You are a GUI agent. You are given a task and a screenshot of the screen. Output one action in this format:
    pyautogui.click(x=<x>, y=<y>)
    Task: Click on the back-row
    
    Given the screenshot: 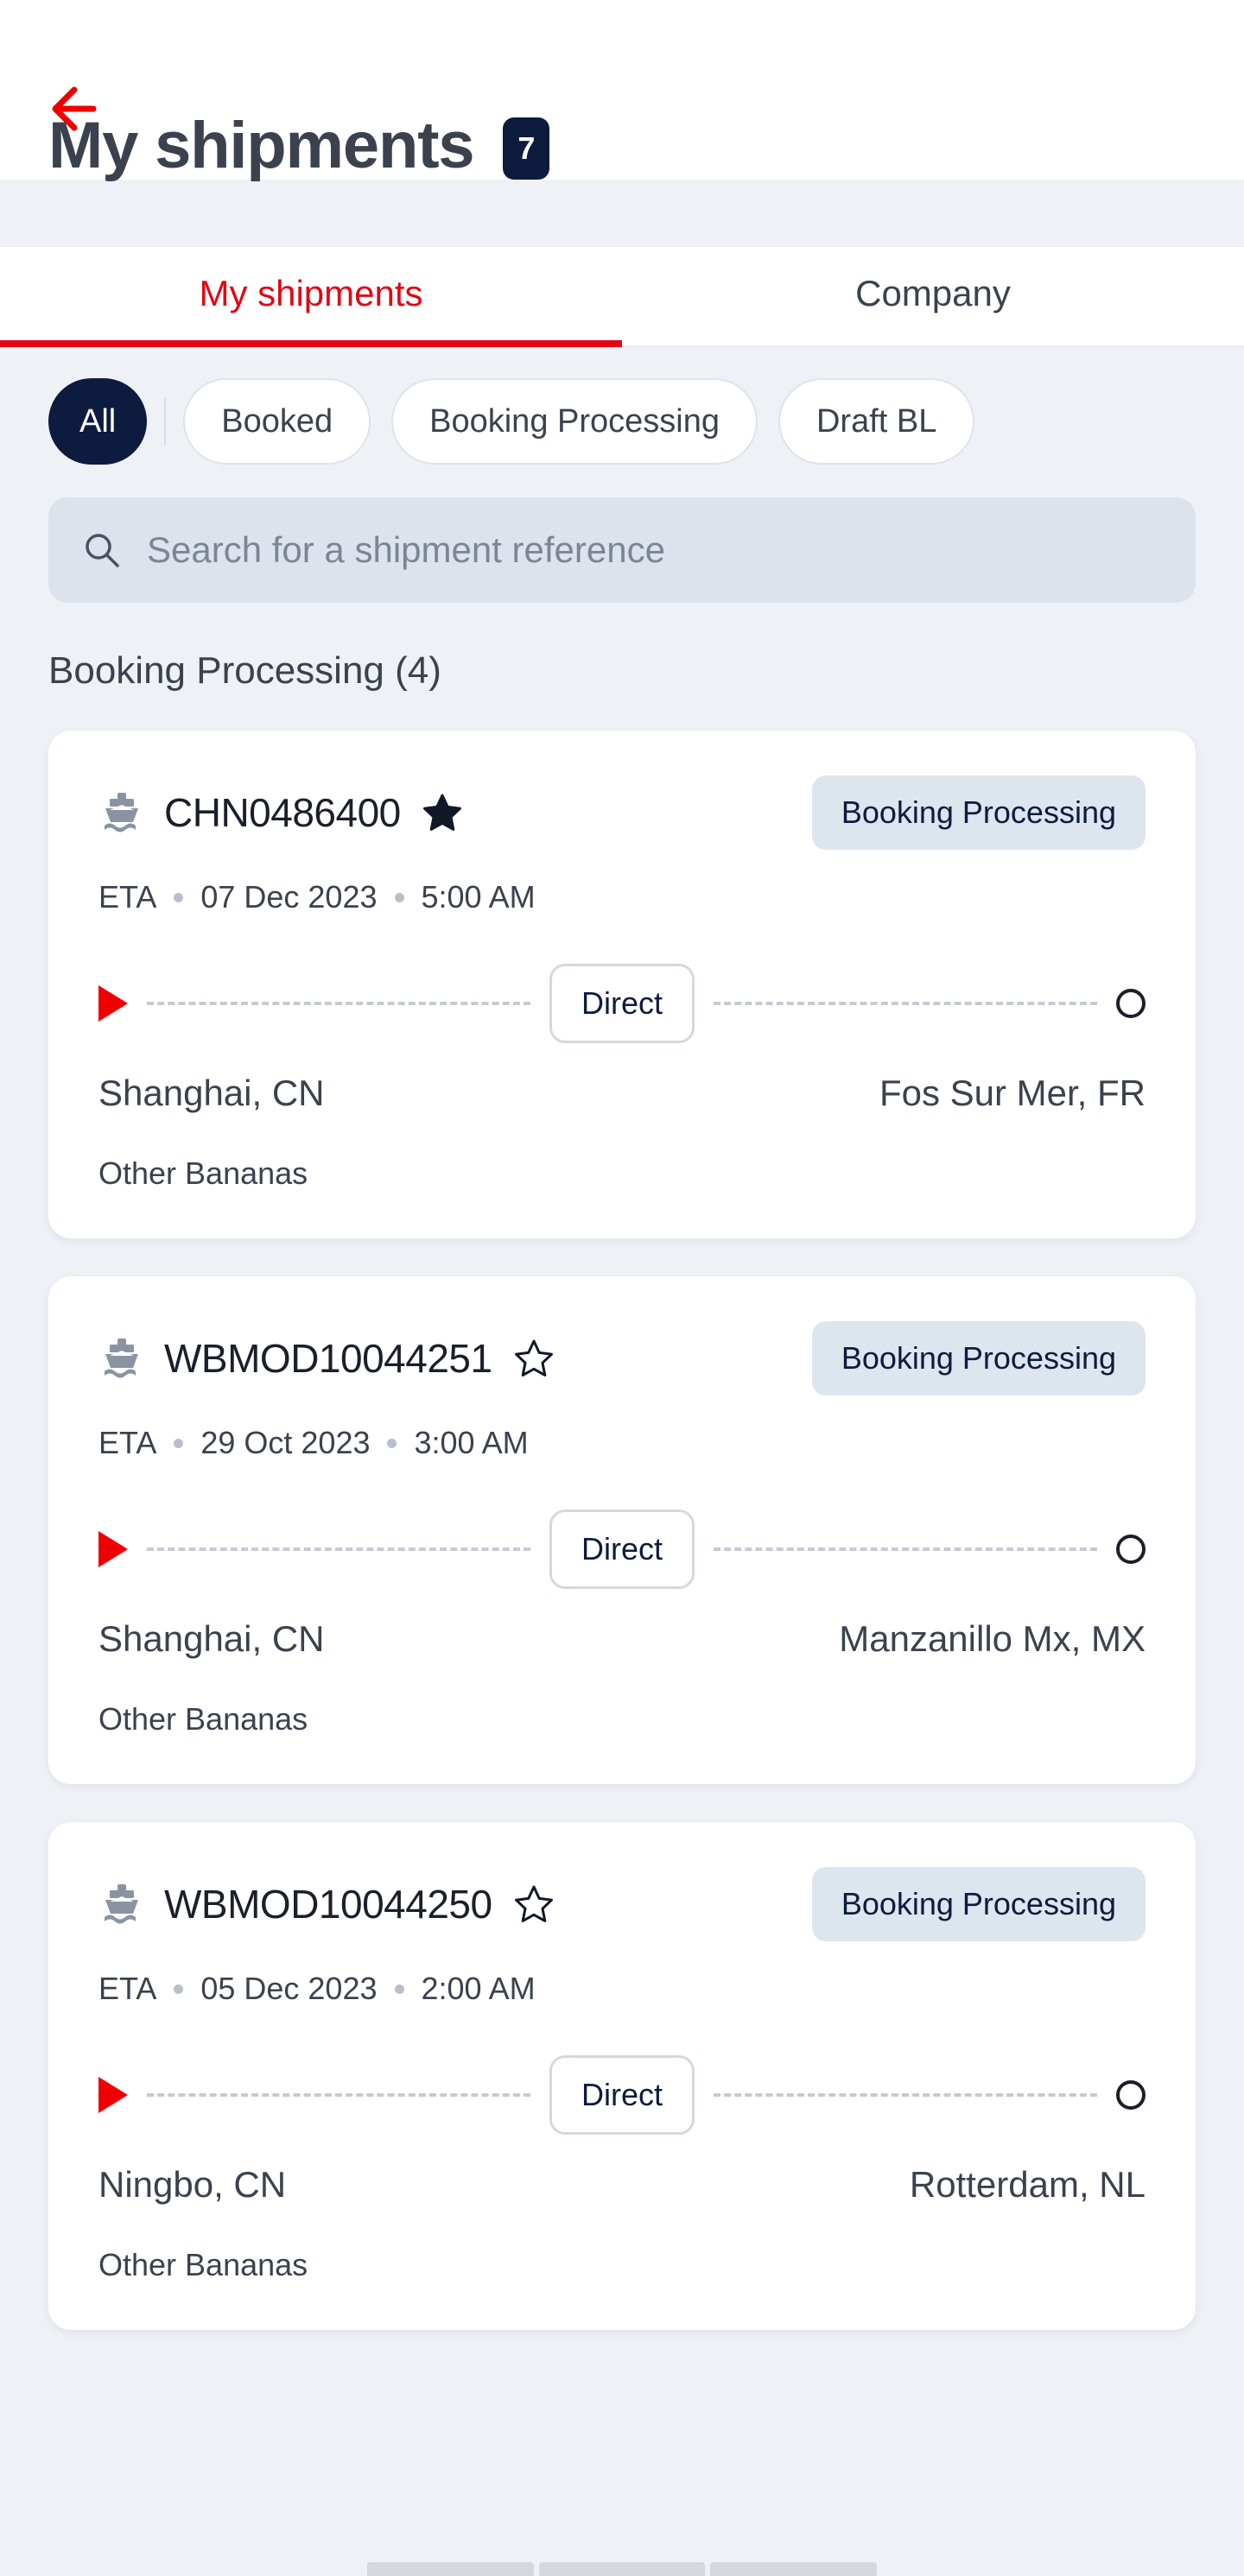 What is the action you would take?
    pyautogui.click(x=622, y=65)
    